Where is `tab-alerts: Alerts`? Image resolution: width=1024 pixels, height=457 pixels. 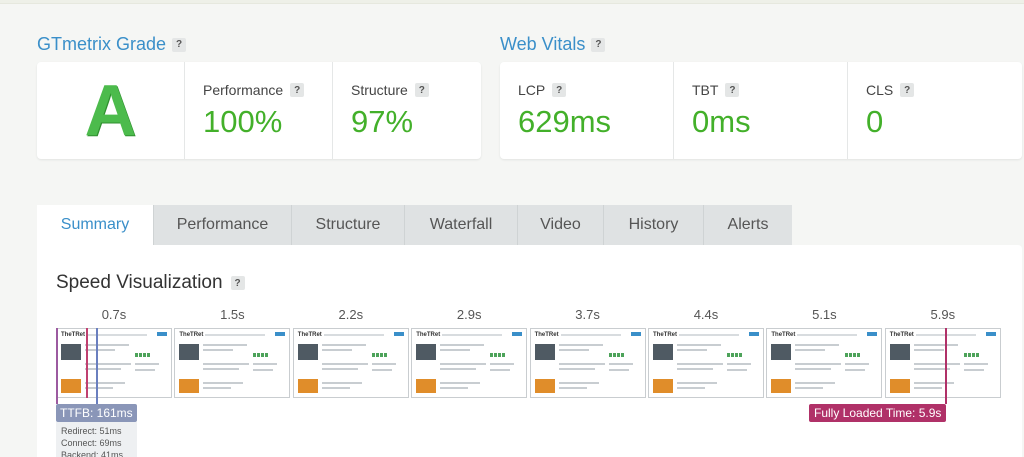
tab-alerts: Alerts is located at coordinates (748, 225).